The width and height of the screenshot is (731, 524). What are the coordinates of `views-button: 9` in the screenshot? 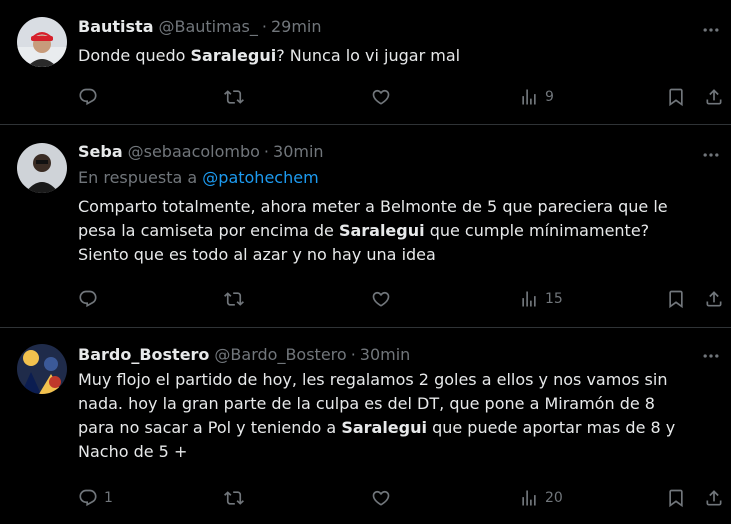 It's located at (536, 97).